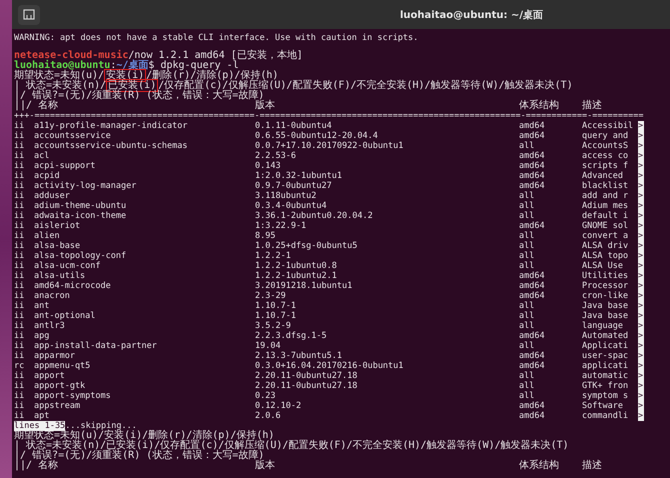 The width and height of the screenshot is (670, 478). I want to click on package-name: netease-cloud-music, so click(71, 55).